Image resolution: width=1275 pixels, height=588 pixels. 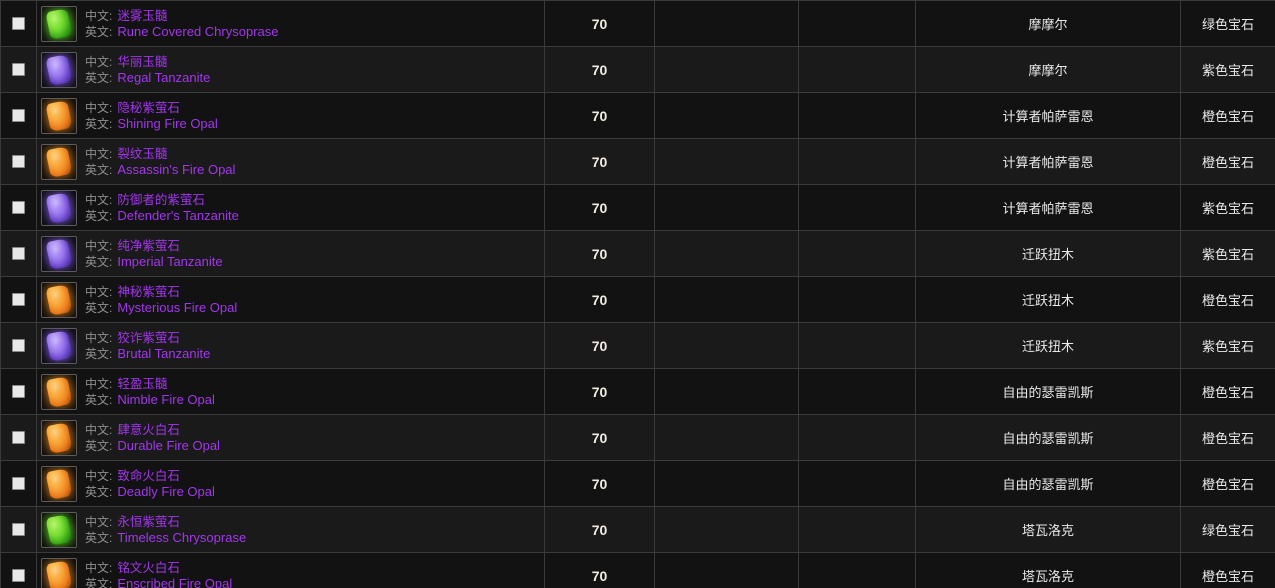 I want to click on item-cell-content: 中文: 迷雾玉髓 英文: Rune Covered Chrysoprase, so click(x=290, y=23).